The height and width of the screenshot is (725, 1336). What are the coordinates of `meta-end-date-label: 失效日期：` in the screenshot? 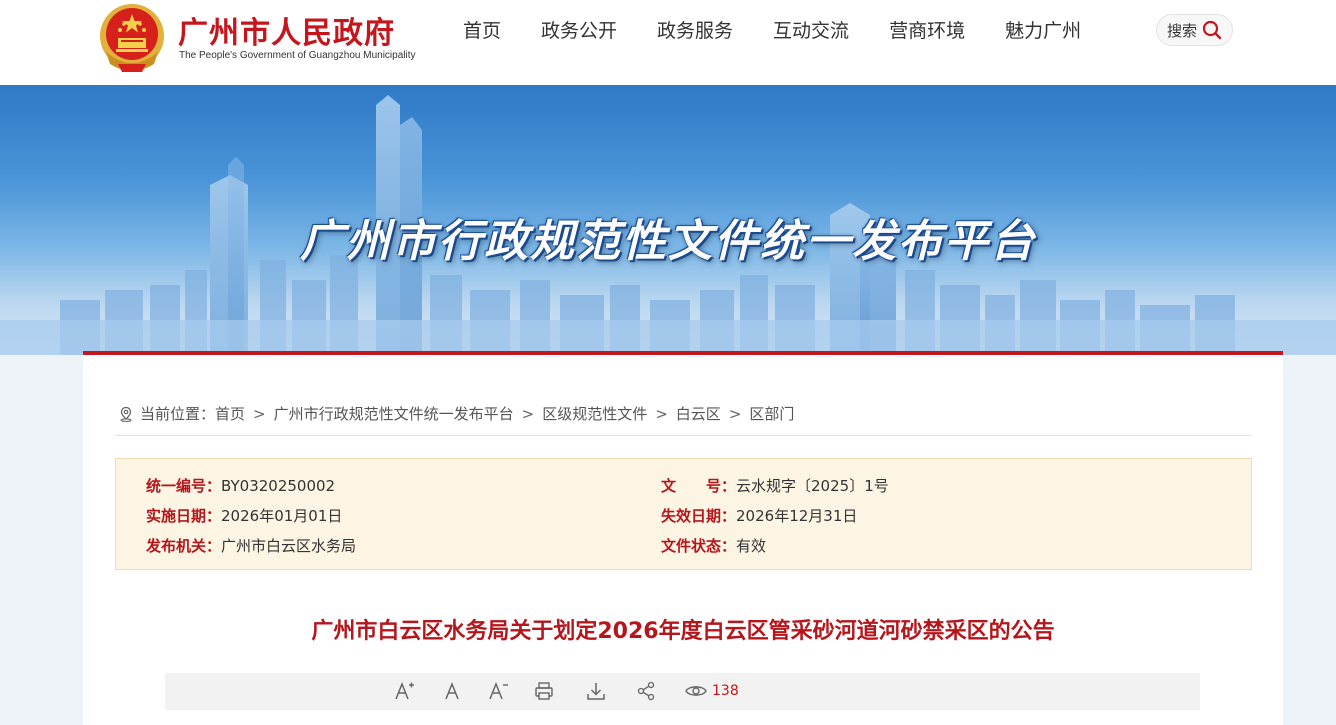 It's located at (699, 516).